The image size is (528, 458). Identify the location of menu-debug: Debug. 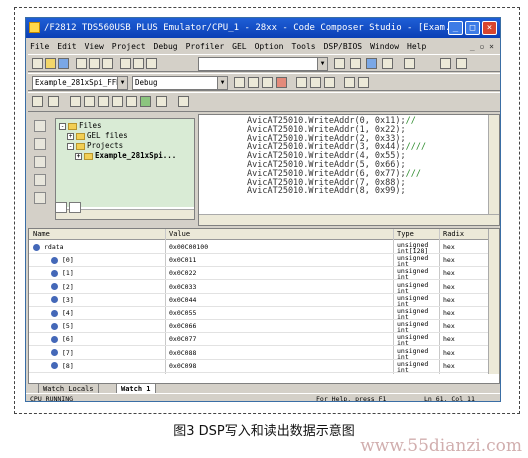
(166, 46).